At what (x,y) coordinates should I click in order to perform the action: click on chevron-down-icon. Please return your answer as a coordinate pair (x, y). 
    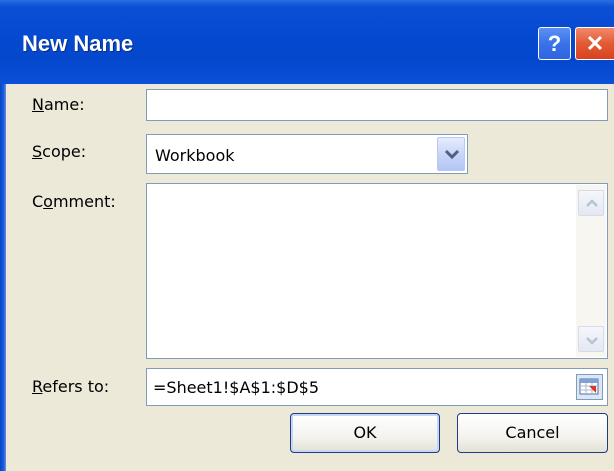
    Looking at the image, I should click on (452, 154).